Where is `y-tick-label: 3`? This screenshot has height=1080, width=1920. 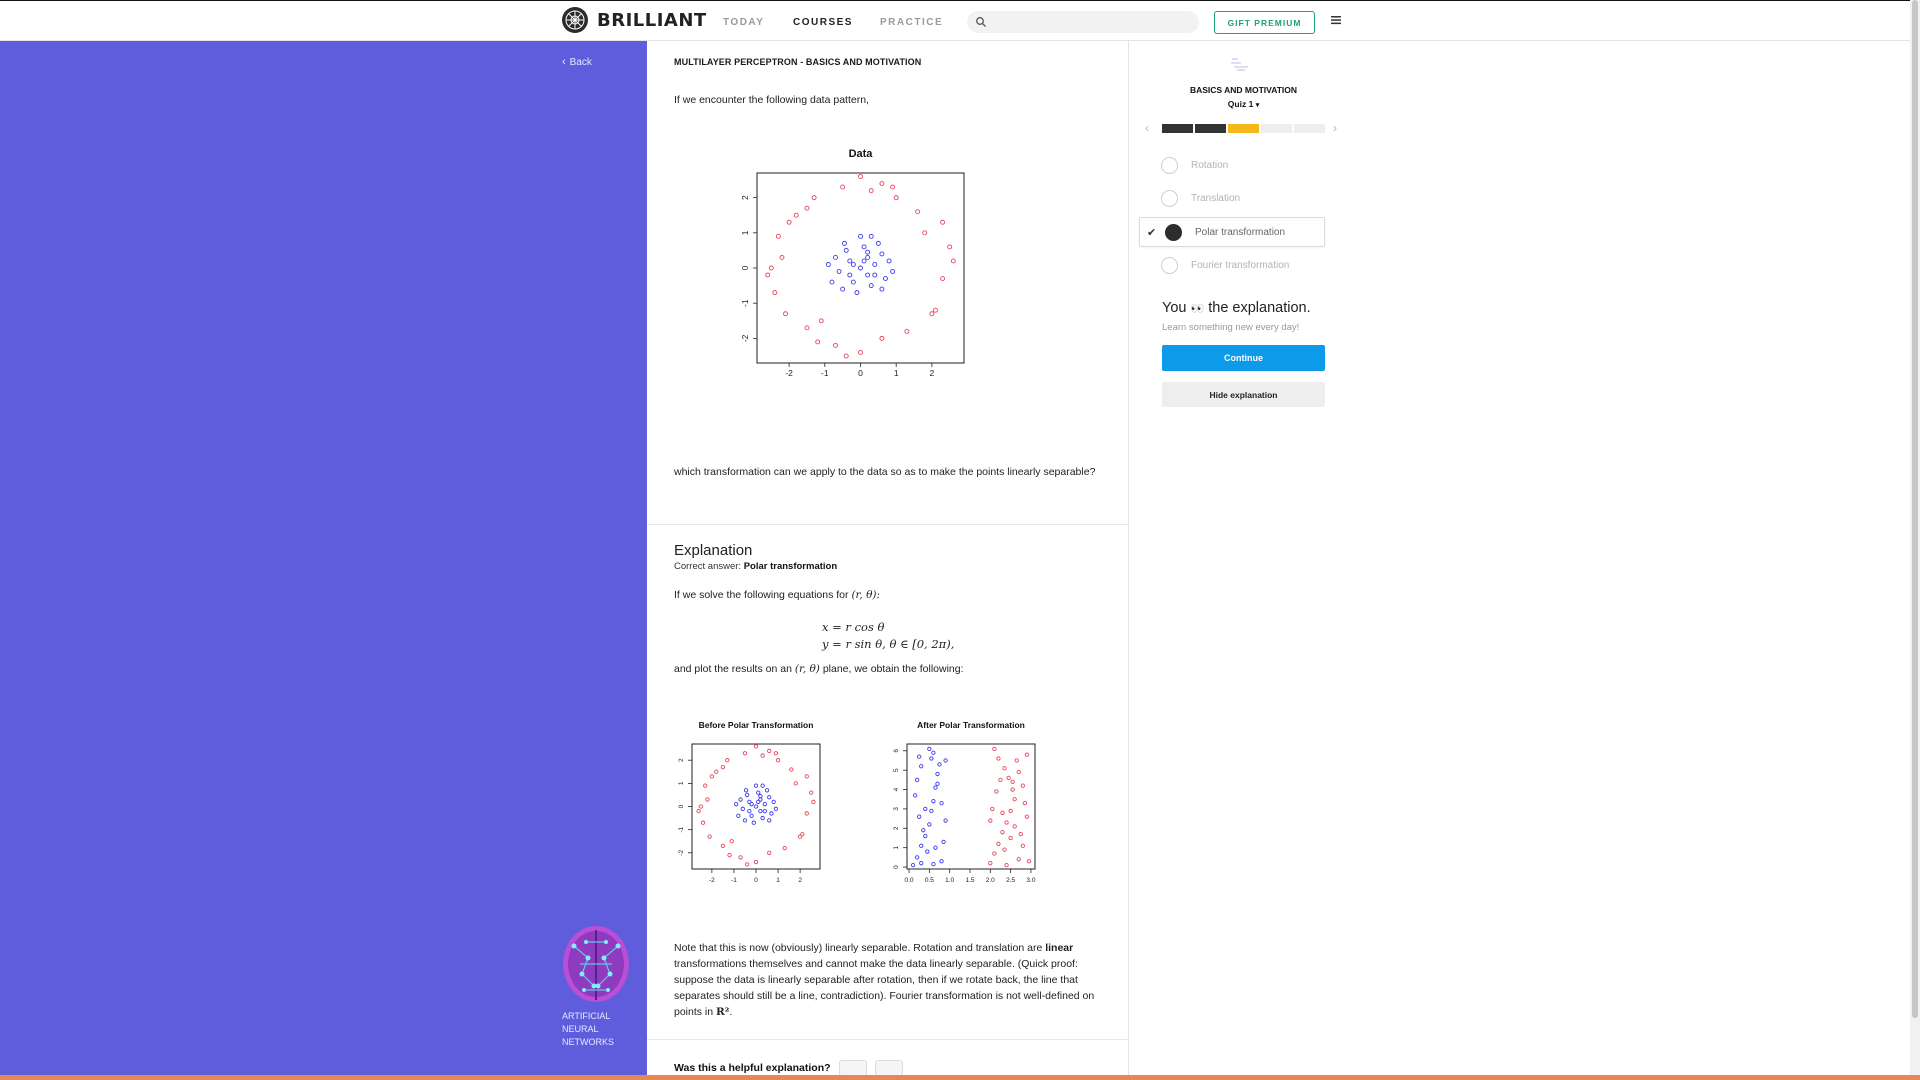 y-tick-label: 3 is located at coordinates (896, 809).